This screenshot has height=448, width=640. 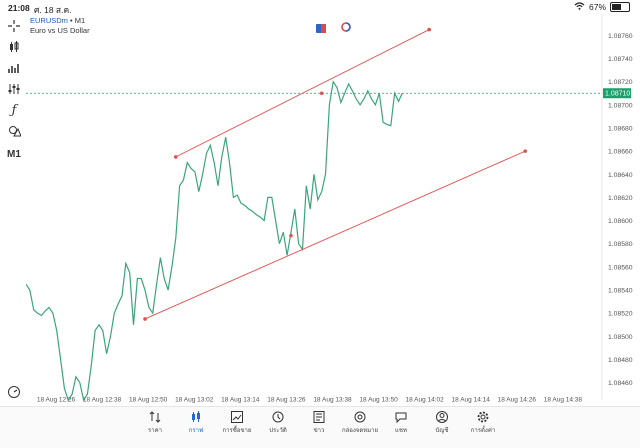 I want to click on chart-toolbar: ƒ M1, so click(x=13, y=216).